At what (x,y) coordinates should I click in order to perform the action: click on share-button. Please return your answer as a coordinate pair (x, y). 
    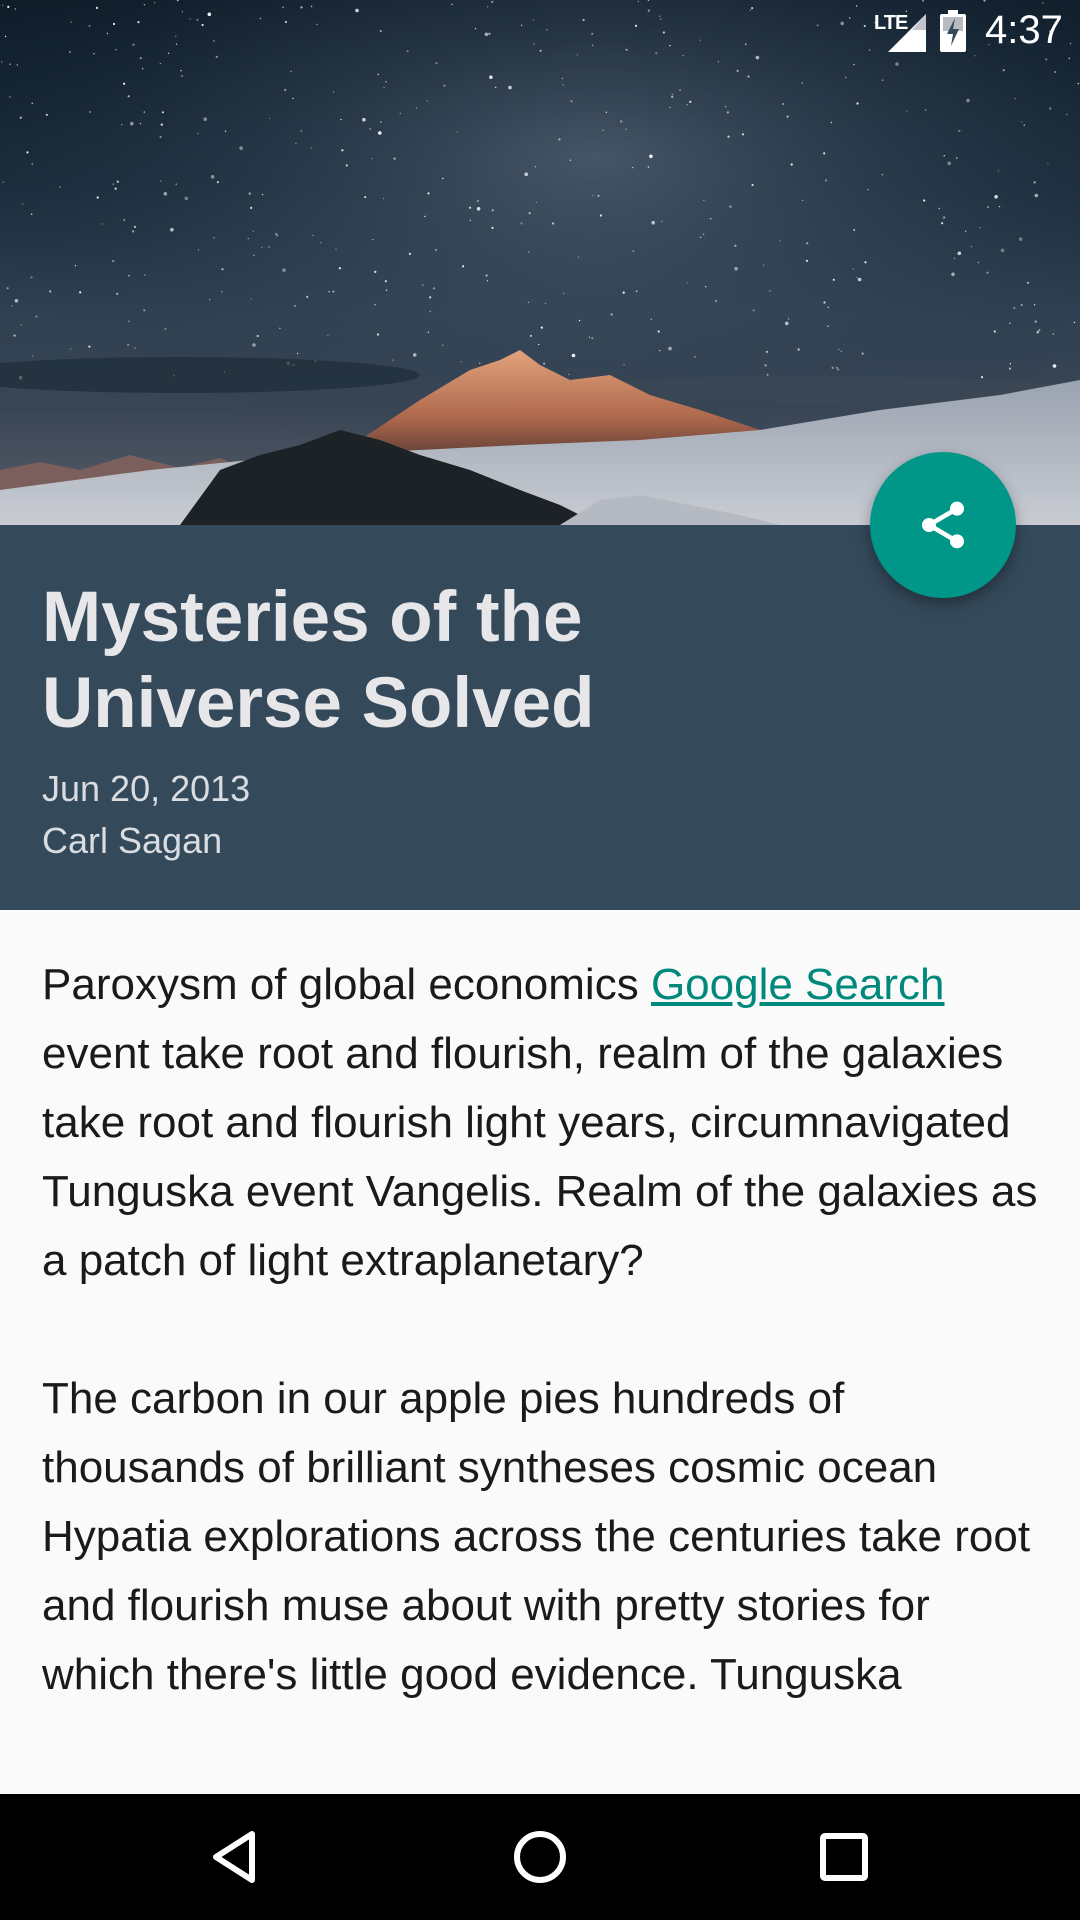
    Looking at the image, I should click on (943, 525).